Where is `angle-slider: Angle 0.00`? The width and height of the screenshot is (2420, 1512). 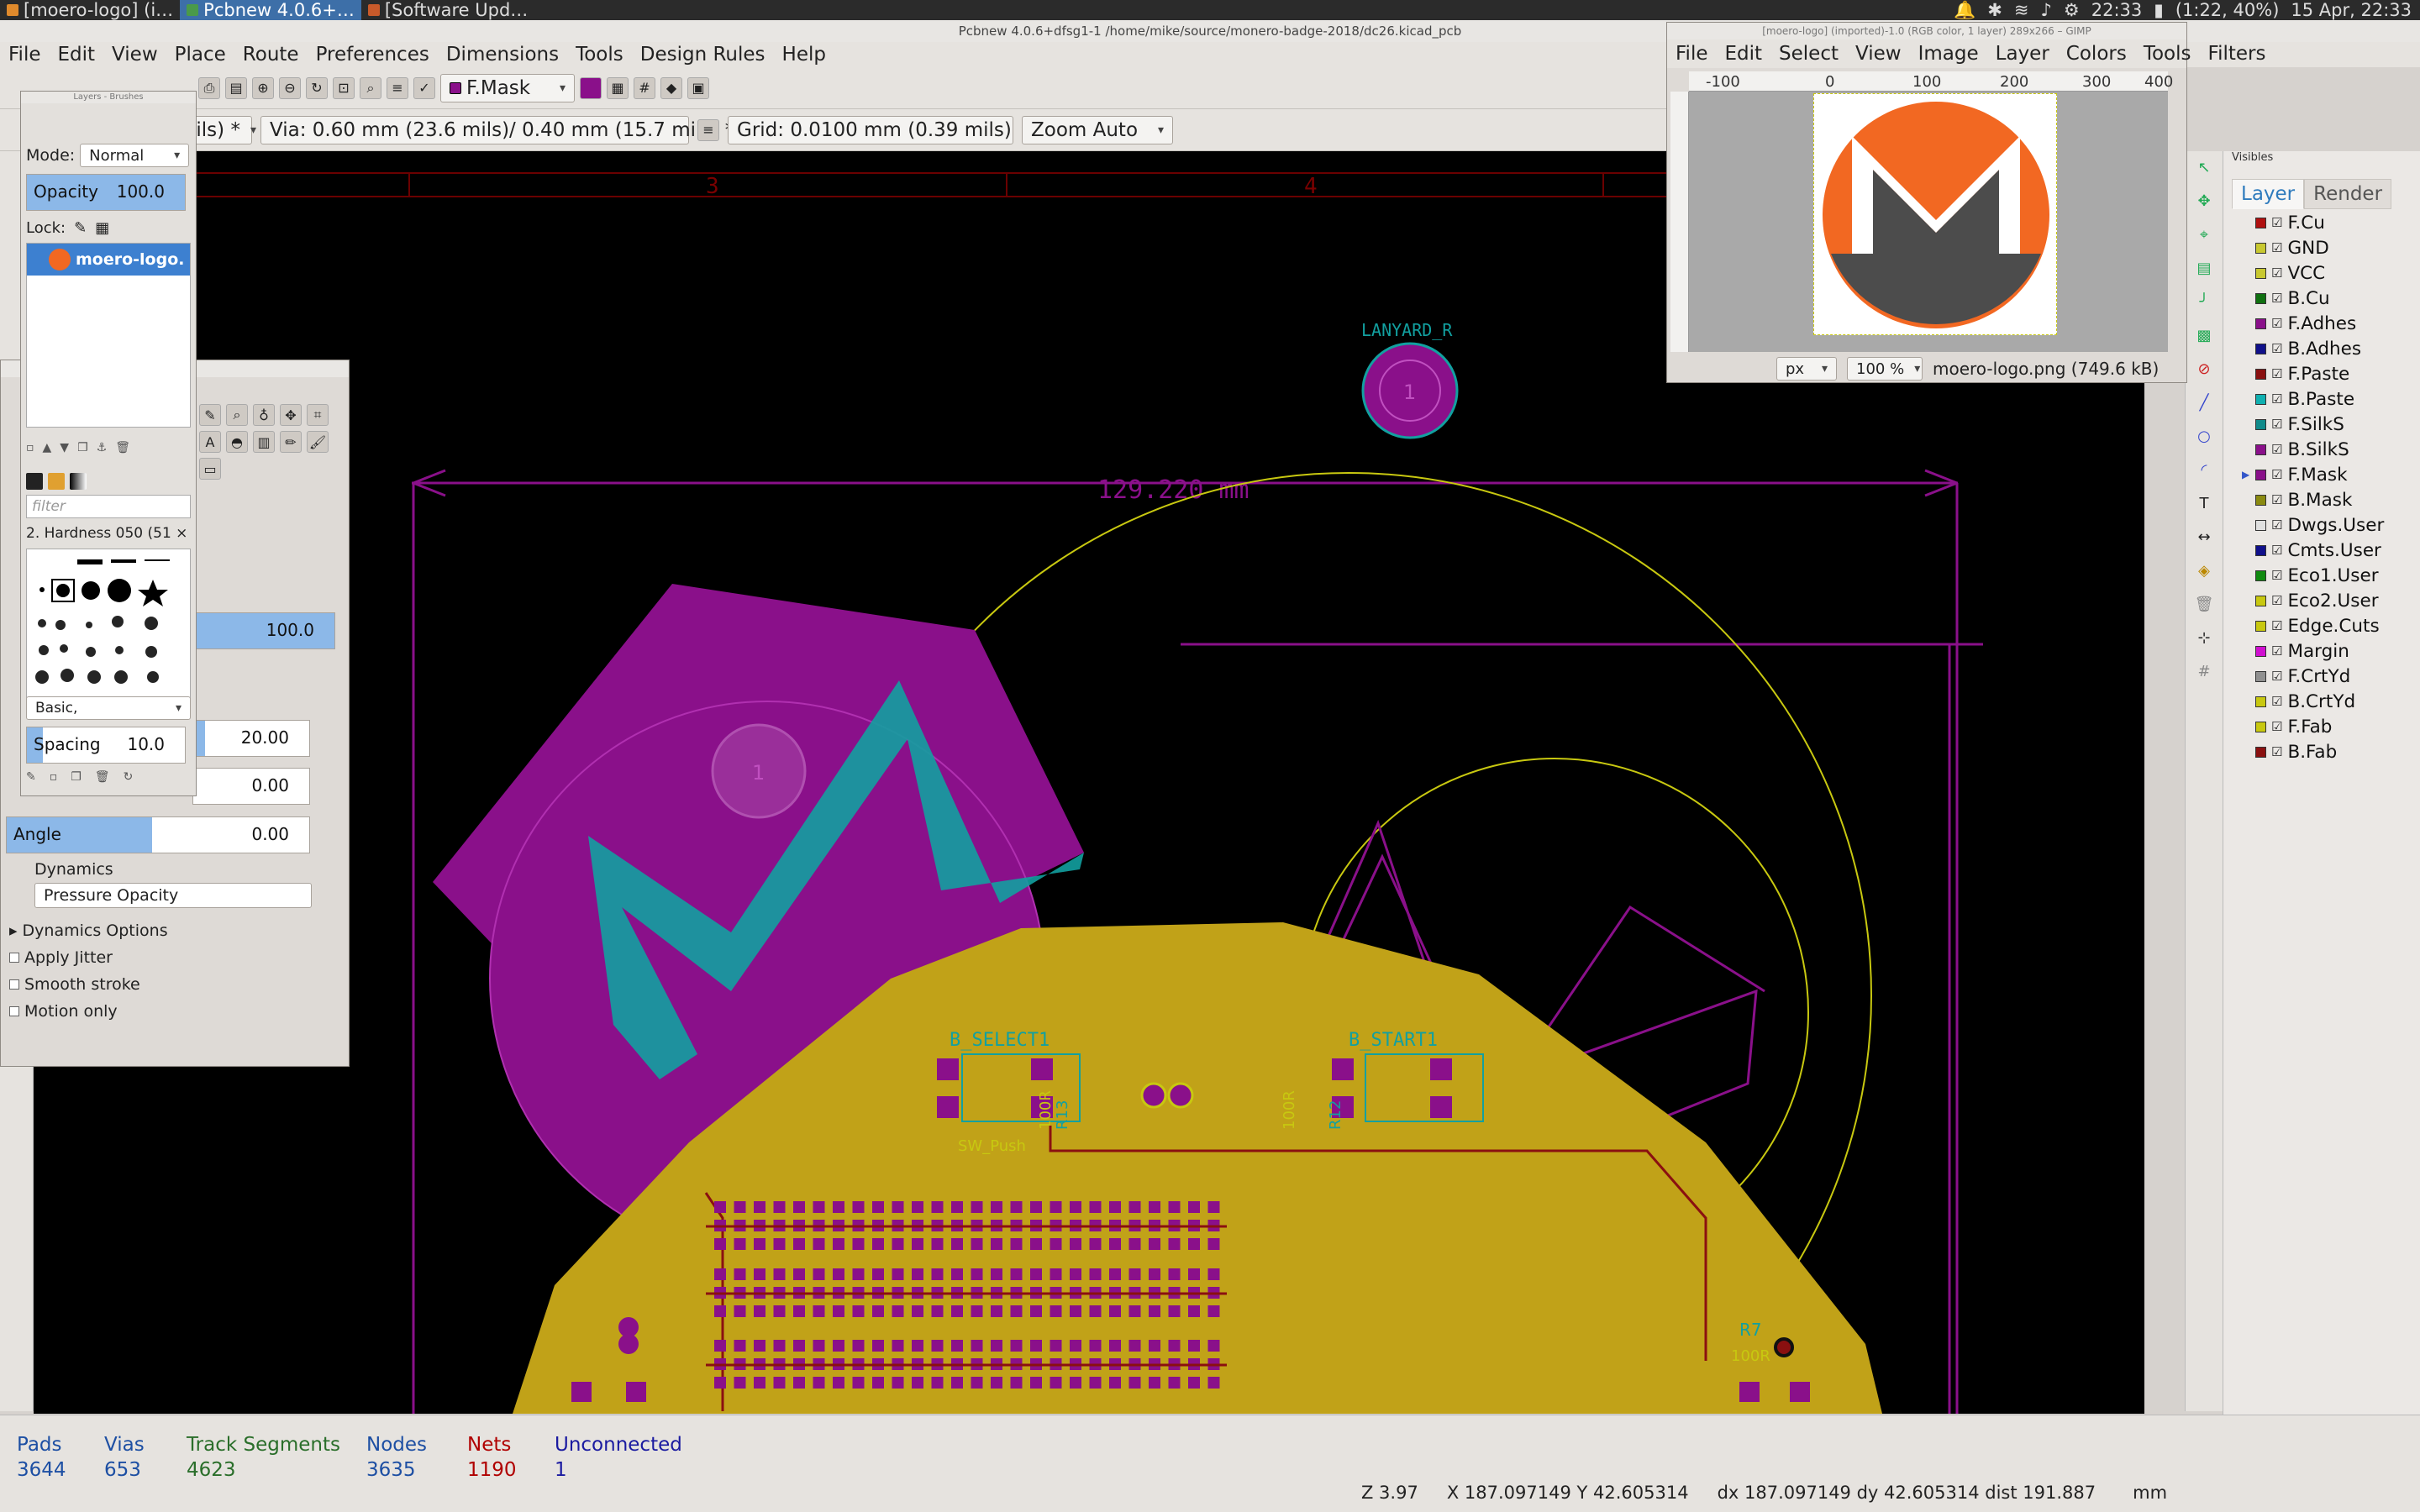 angle-slider: Angle 0.00 is located at coordinates (158, 834).